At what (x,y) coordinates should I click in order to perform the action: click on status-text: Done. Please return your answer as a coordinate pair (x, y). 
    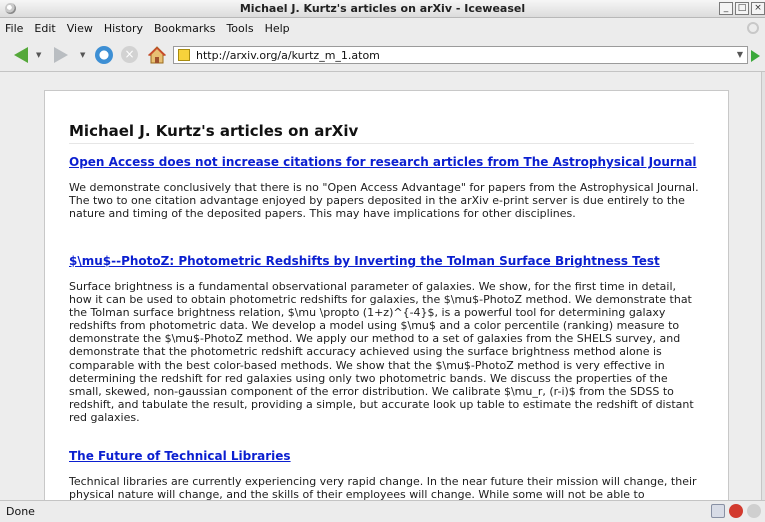
    Looking at the image, I should click on (20, 511).